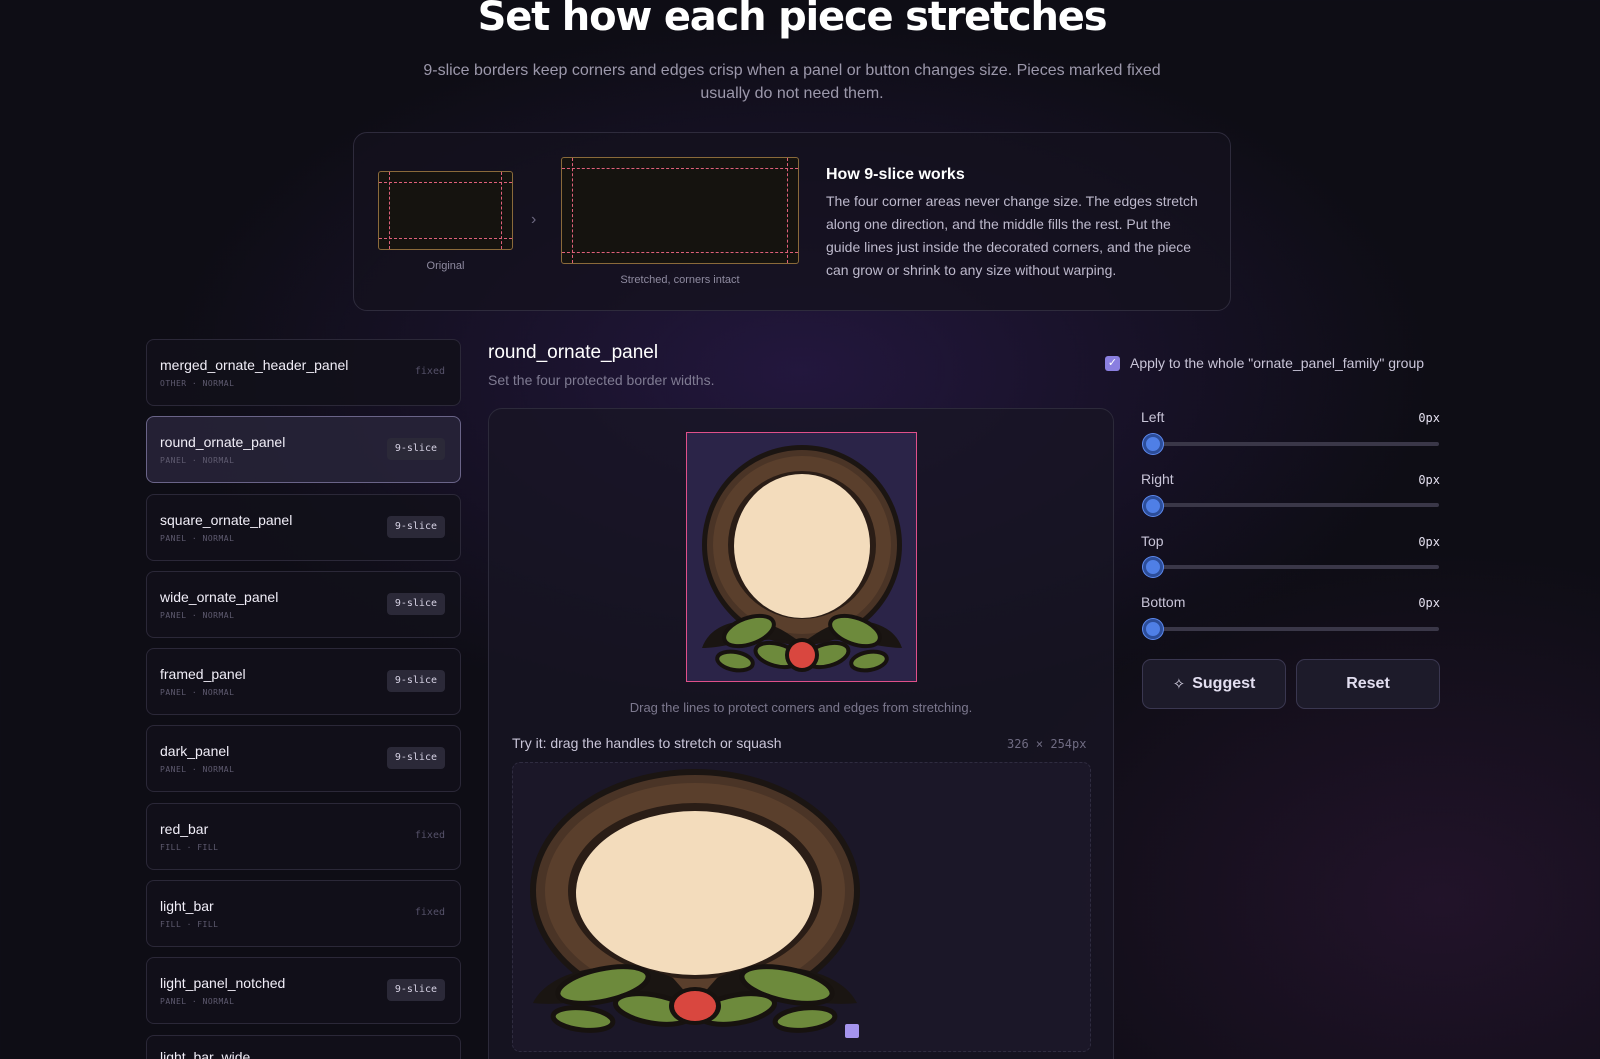 Image resolution: width=1600 pixels, height=1059 pixels. What do you see at coordinates (223, 442) in the screenshot?
I see `piece-name: round_ornate_panel` at bounding box center [223, 442].